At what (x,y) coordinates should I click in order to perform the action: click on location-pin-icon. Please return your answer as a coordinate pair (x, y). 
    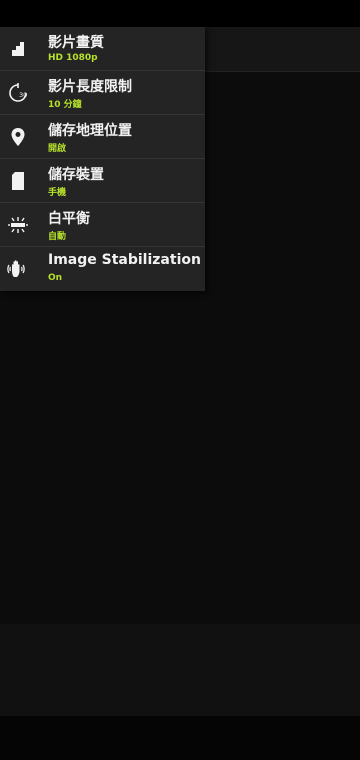
    Looking at the image, I should click on (18, 137).